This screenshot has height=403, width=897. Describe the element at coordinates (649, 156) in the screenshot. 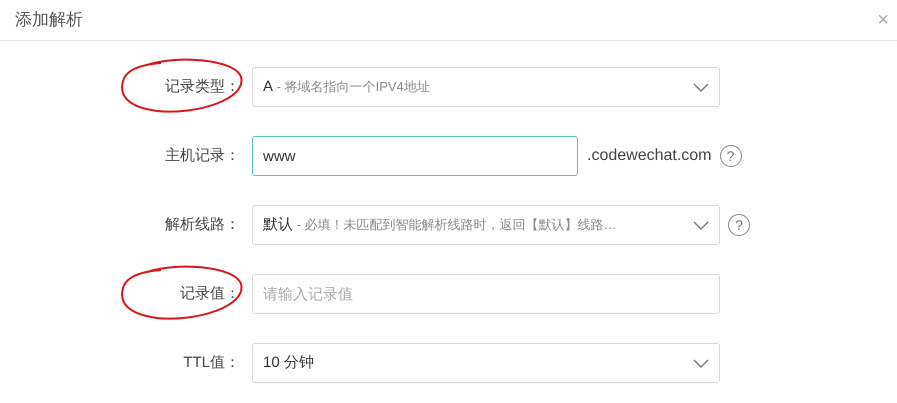

I see `domain-suffix: .codewechat.com` at that location.